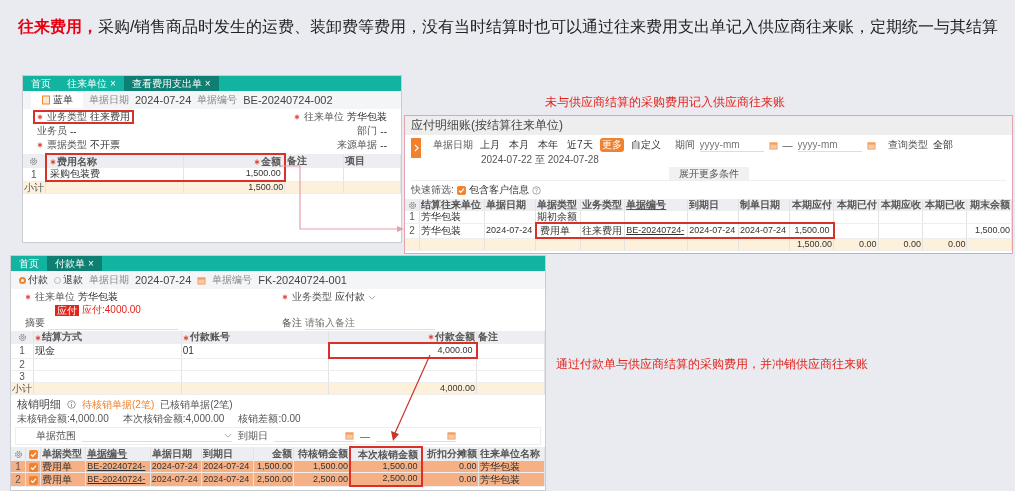 The width and height of the screenshot is (1015, 491). Describe the element at coordinates (942, 145) in the screenshot. I see `field-value: 全部` at that location.